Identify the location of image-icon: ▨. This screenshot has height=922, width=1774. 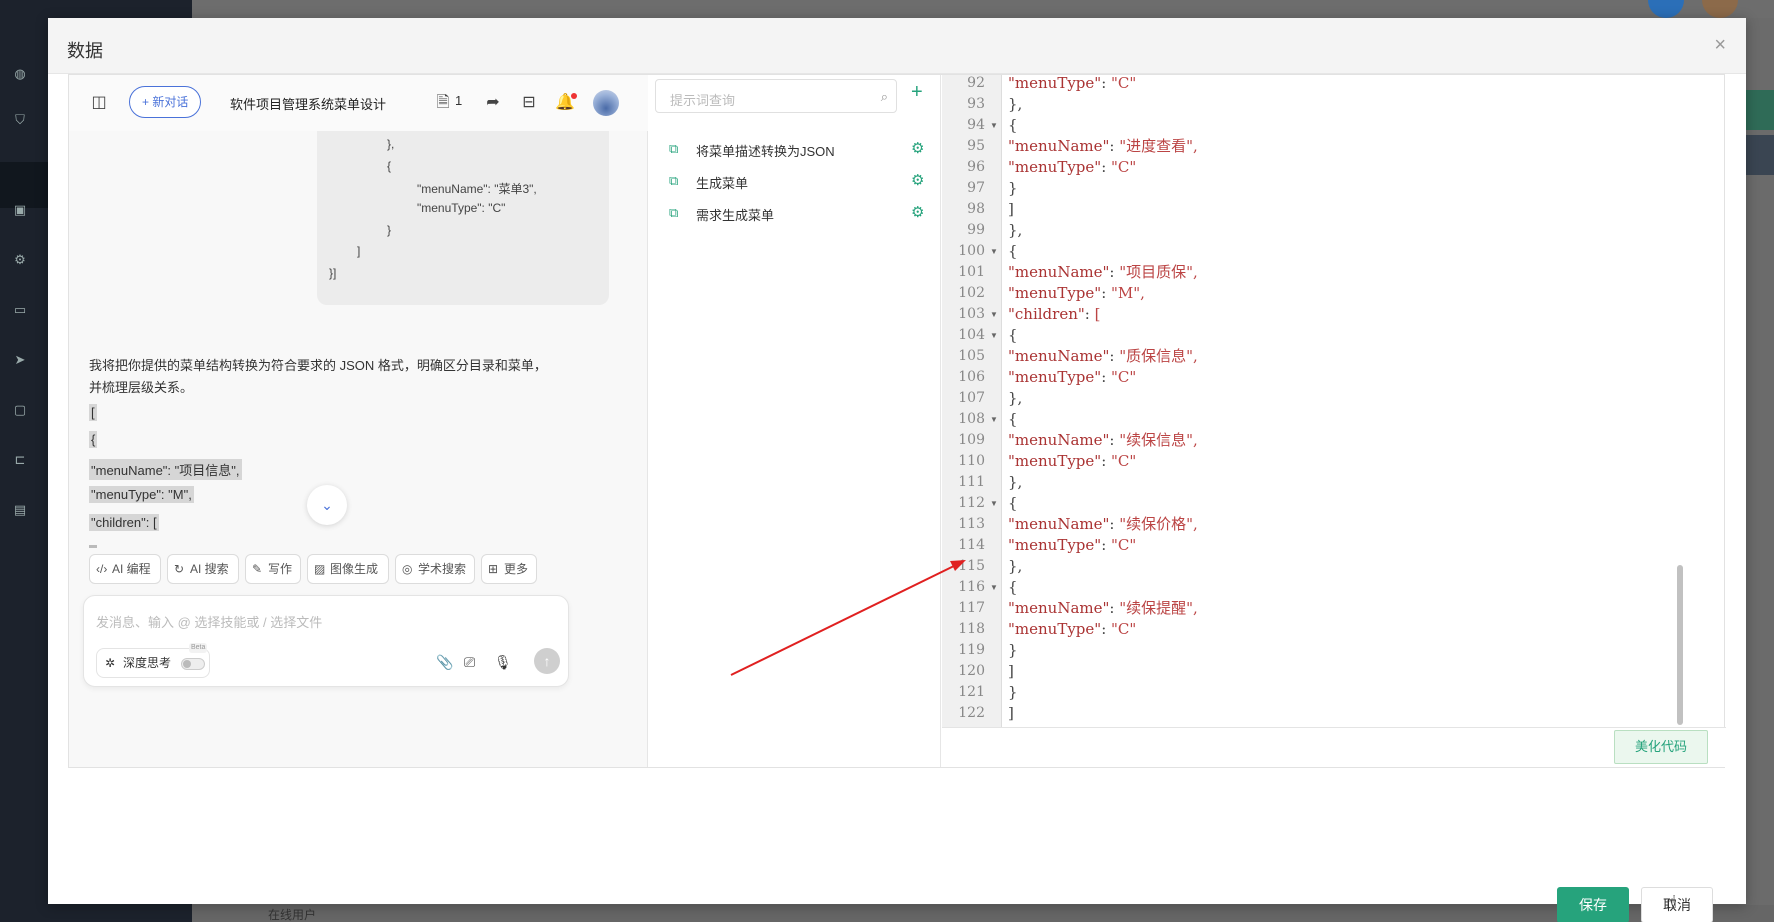
(320, 569).